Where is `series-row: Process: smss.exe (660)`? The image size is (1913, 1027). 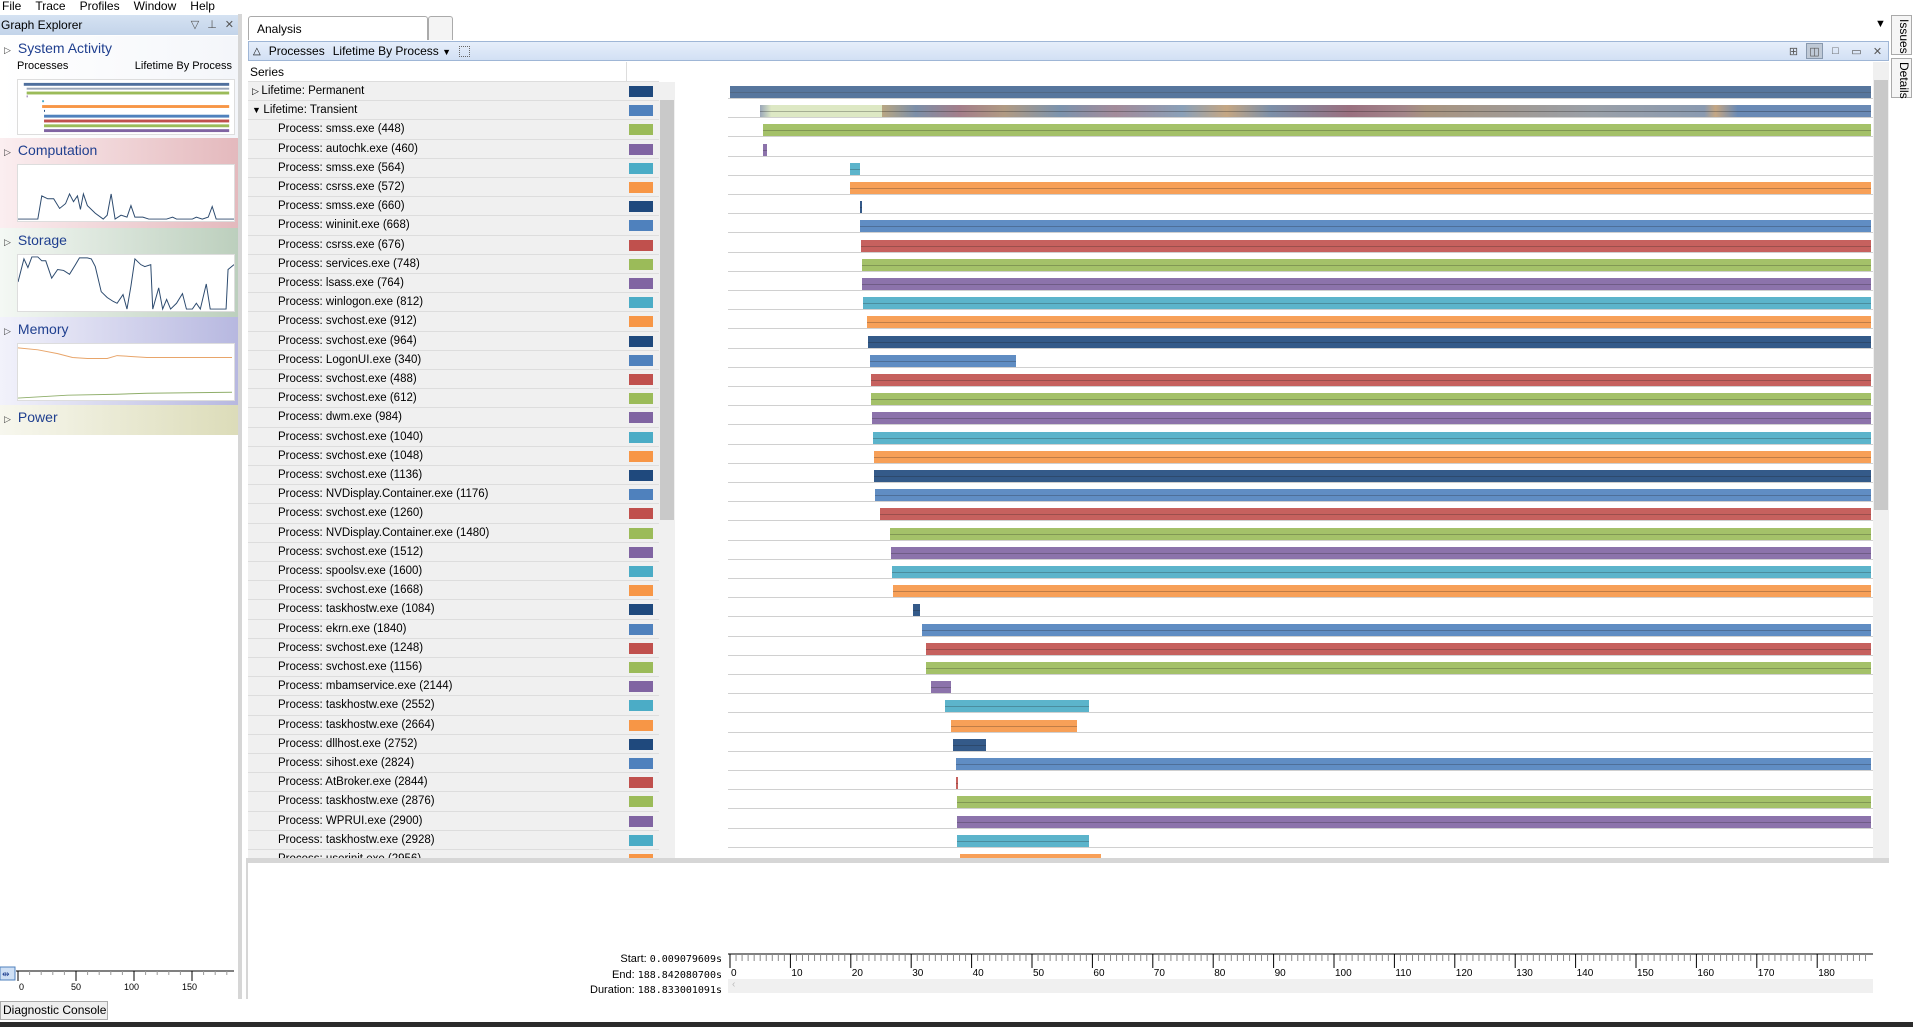
series-row: Process: smss.exe (660) is located at coordinates (453, 207).